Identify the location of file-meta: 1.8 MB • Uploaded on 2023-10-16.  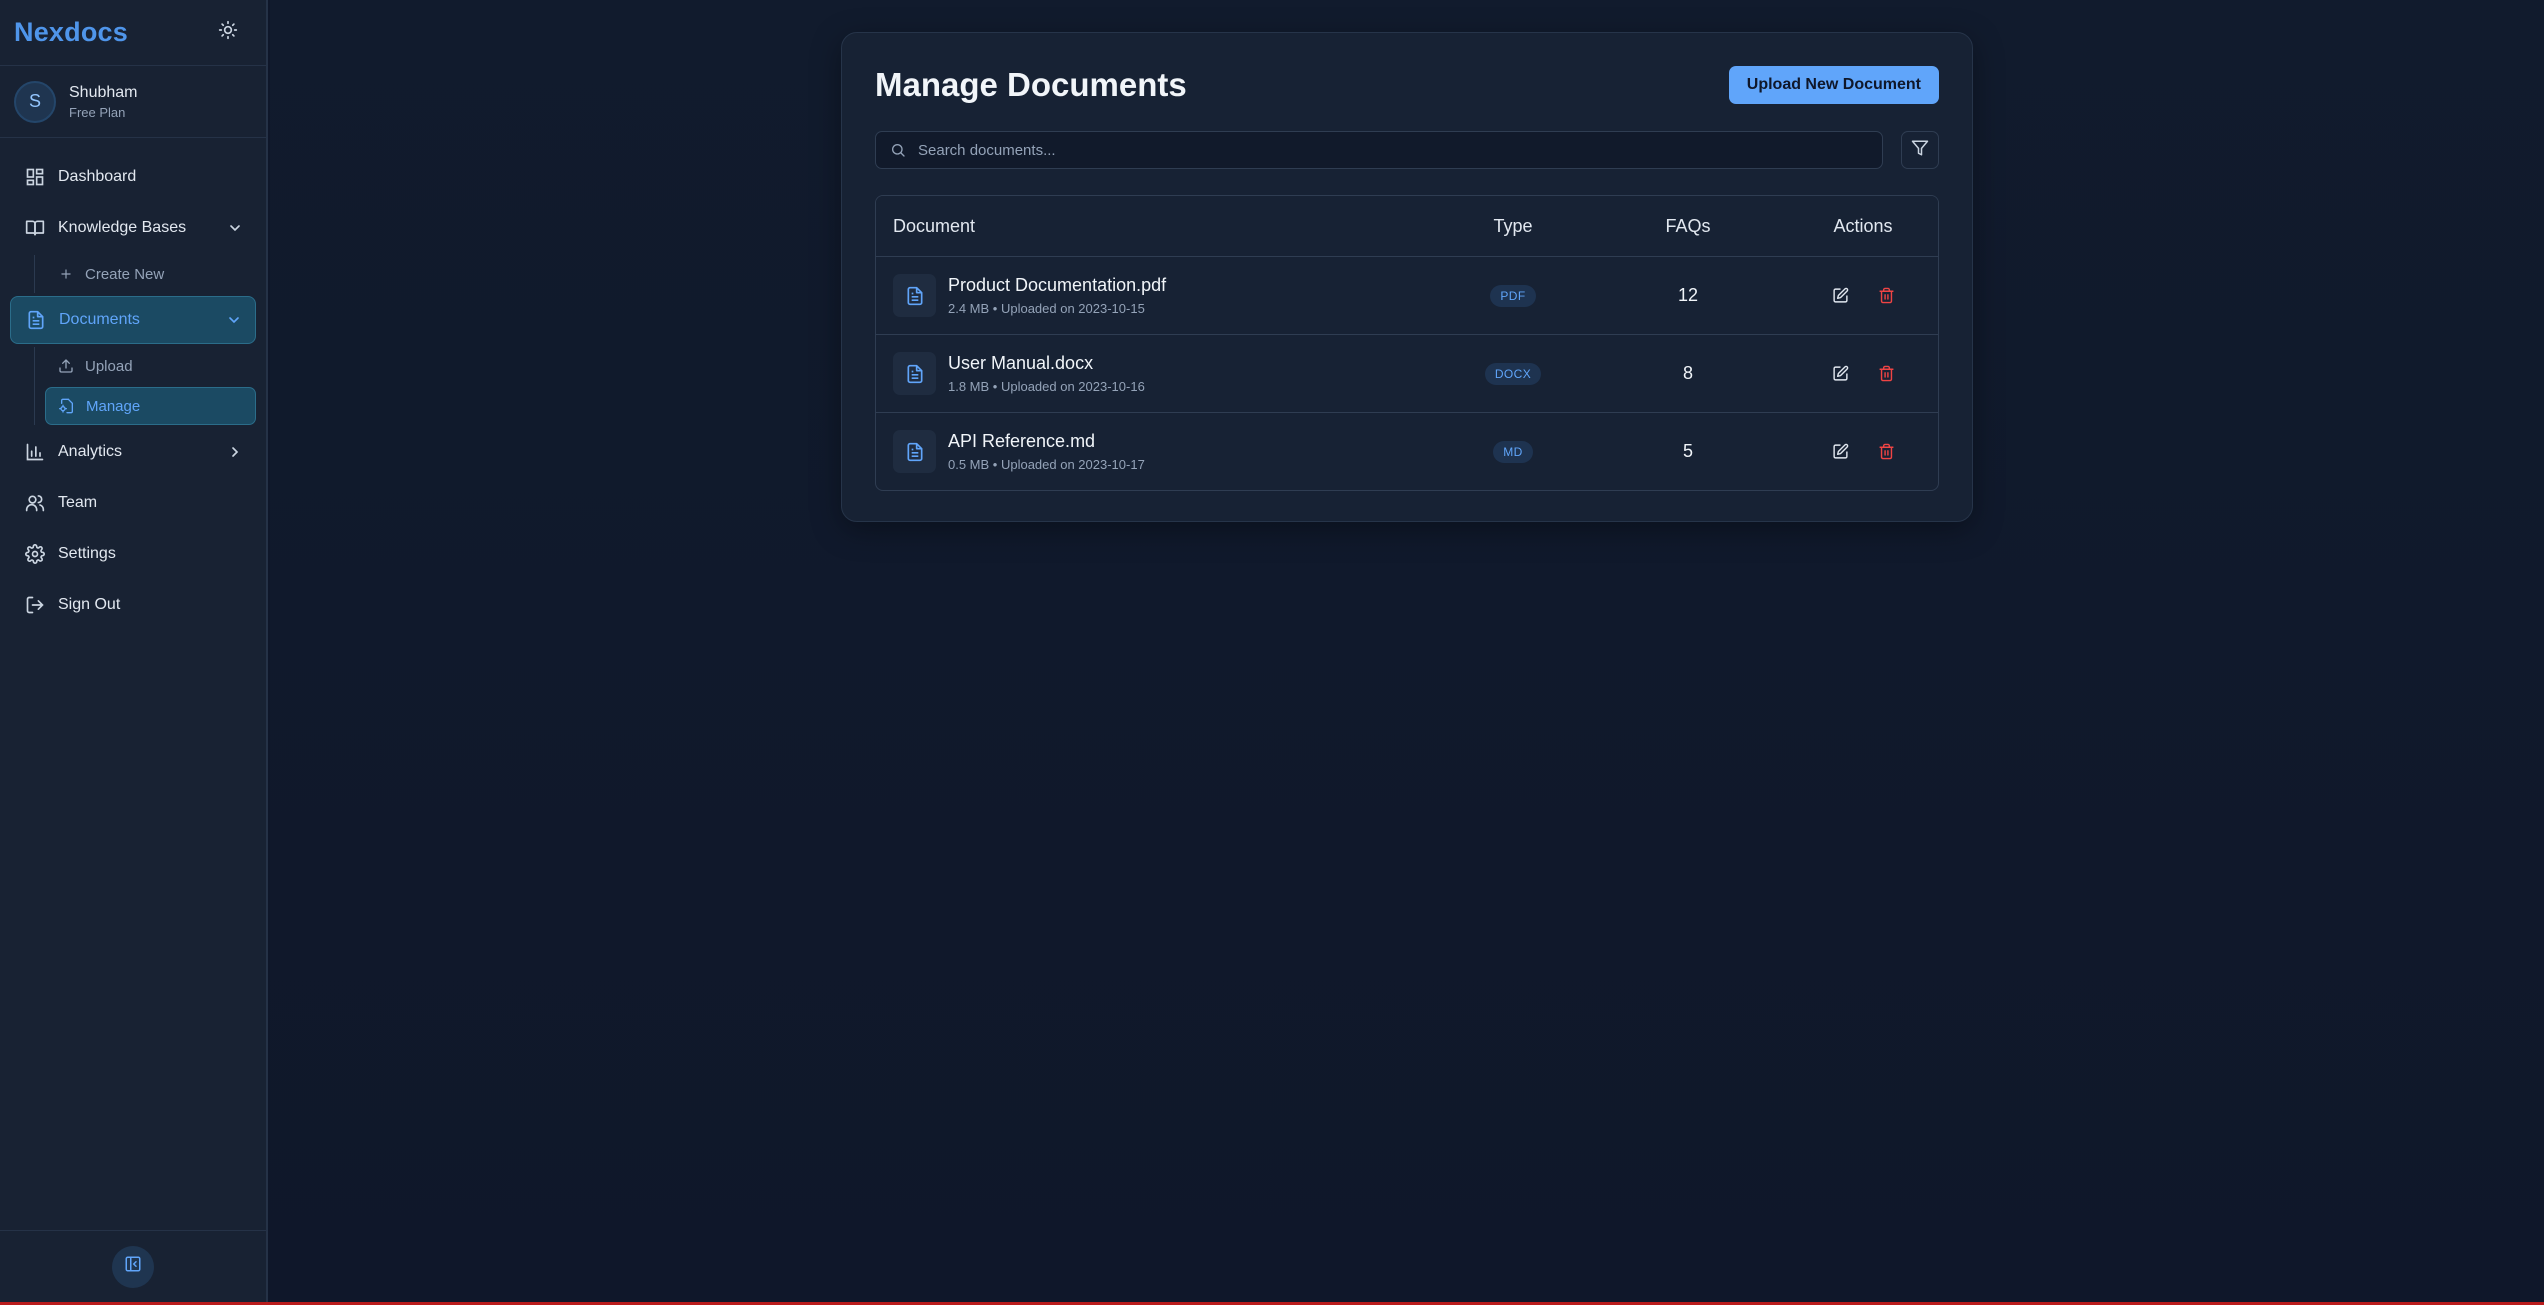
(1046, 386).